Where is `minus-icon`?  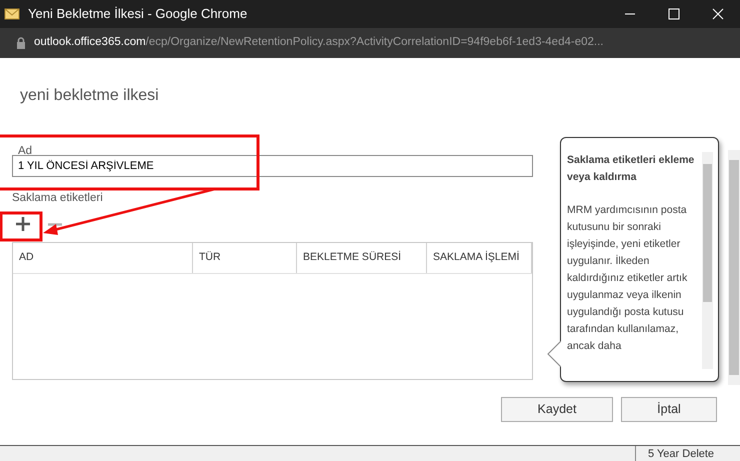 minus-icon is located at coordinates (55, 224).